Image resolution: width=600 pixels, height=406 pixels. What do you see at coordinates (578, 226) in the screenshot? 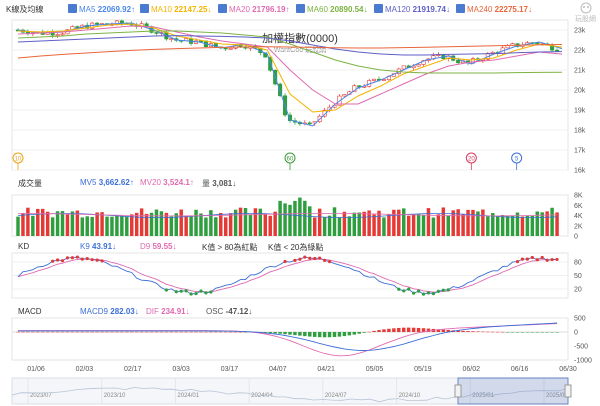
I see `volume-y-tick: 2K` at bounding box center [578, 226].